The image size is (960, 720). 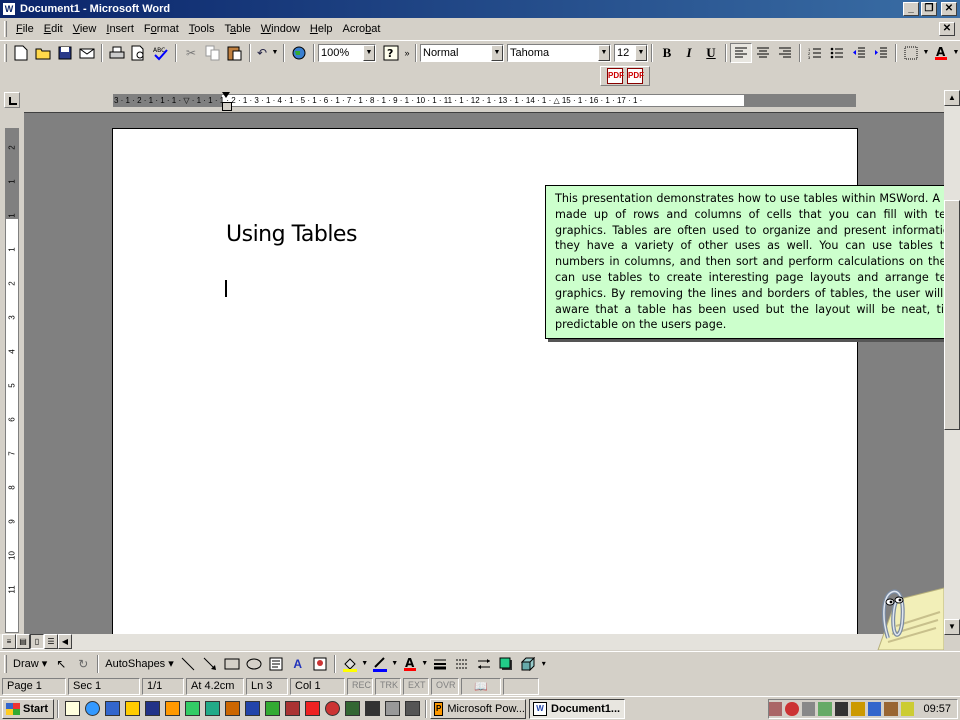 What do you see at coordinates (506, 664) in the screenshot?
I see `shadow-icon` at bounding box center [506, 664].